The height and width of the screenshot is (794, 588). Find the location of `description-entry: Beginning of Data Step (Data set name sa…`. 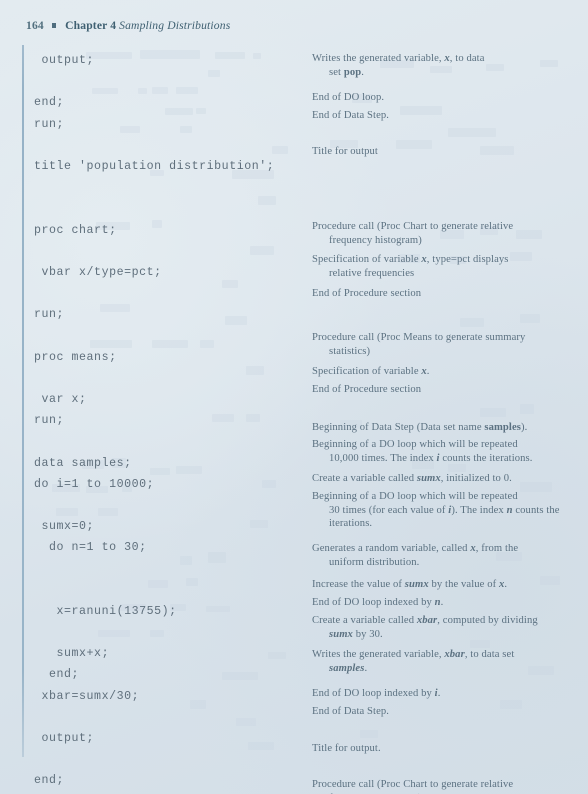

description-entry: Beginning of Data Step (Data set name sa… is located at coordinates (419, 428).